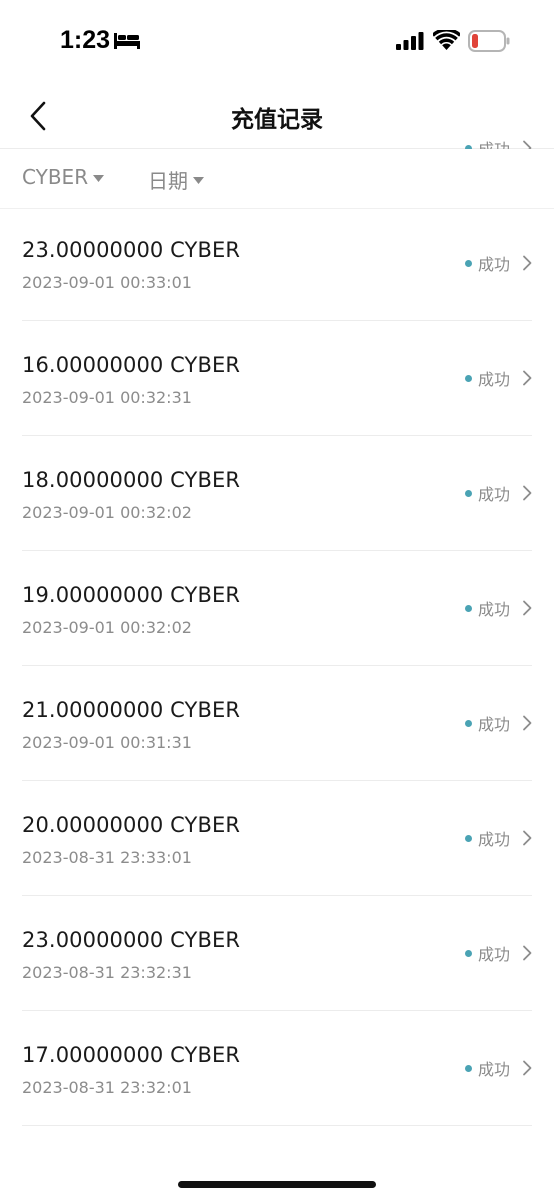 Image resolution: width=554 pixels, height=1200 pixels. What do you see at coordinates (107, 397) in the screenshot?
I see `record-time: 2023-09-01 00:32:31` at bounding box center [107, 397].